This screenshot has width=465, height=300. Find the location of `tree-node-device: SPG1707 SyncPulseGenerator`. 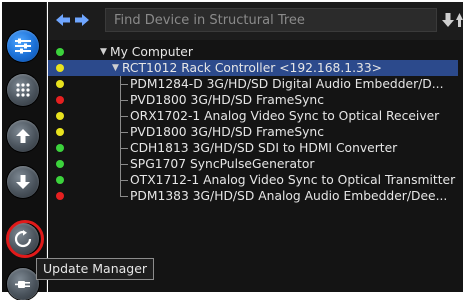

tree-node-device: SPG1707 SyncPulseGenerator is located at coordinates (253, 164).